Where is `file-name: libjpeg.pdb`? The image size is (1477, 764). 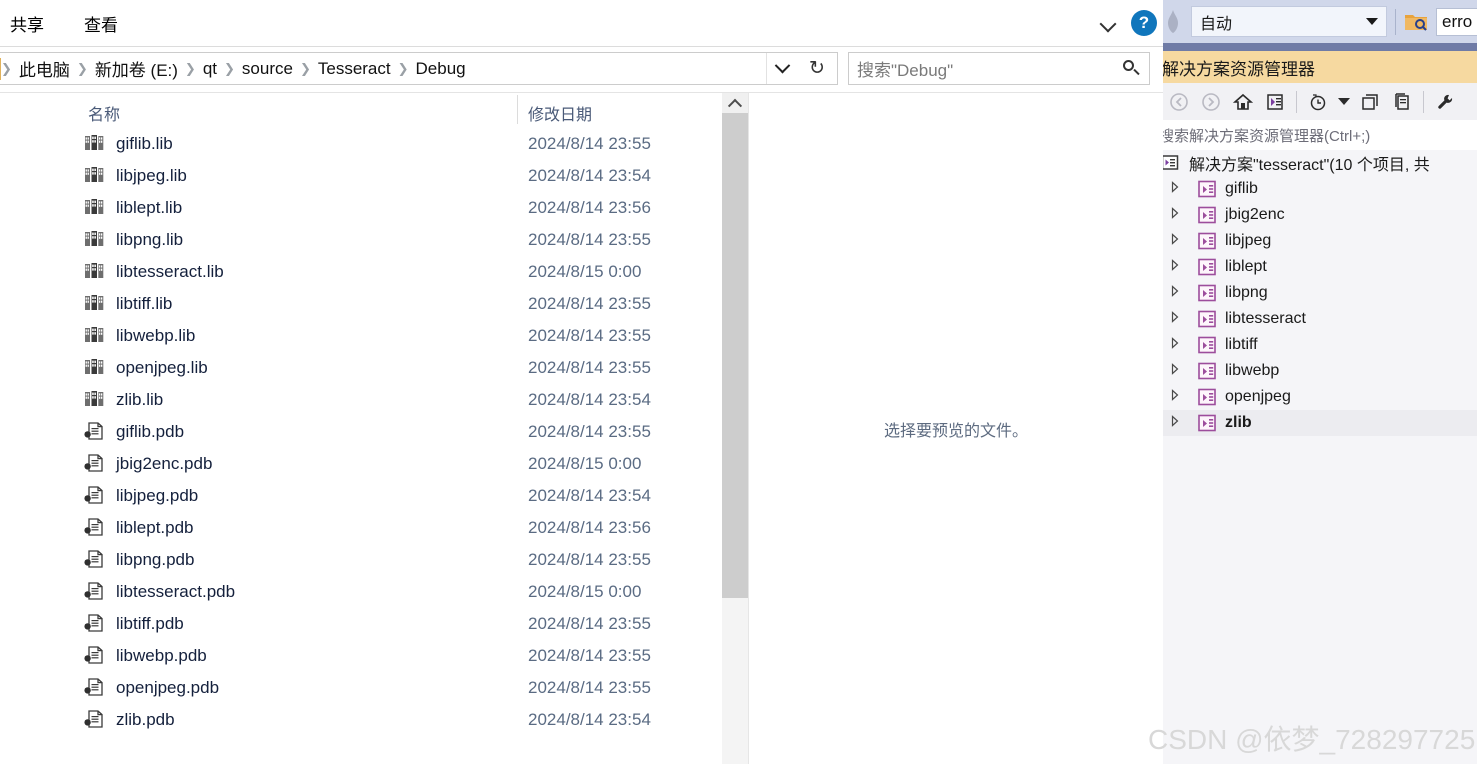 file-name: libjpeg.pdb is located at coordinates (157, 495).